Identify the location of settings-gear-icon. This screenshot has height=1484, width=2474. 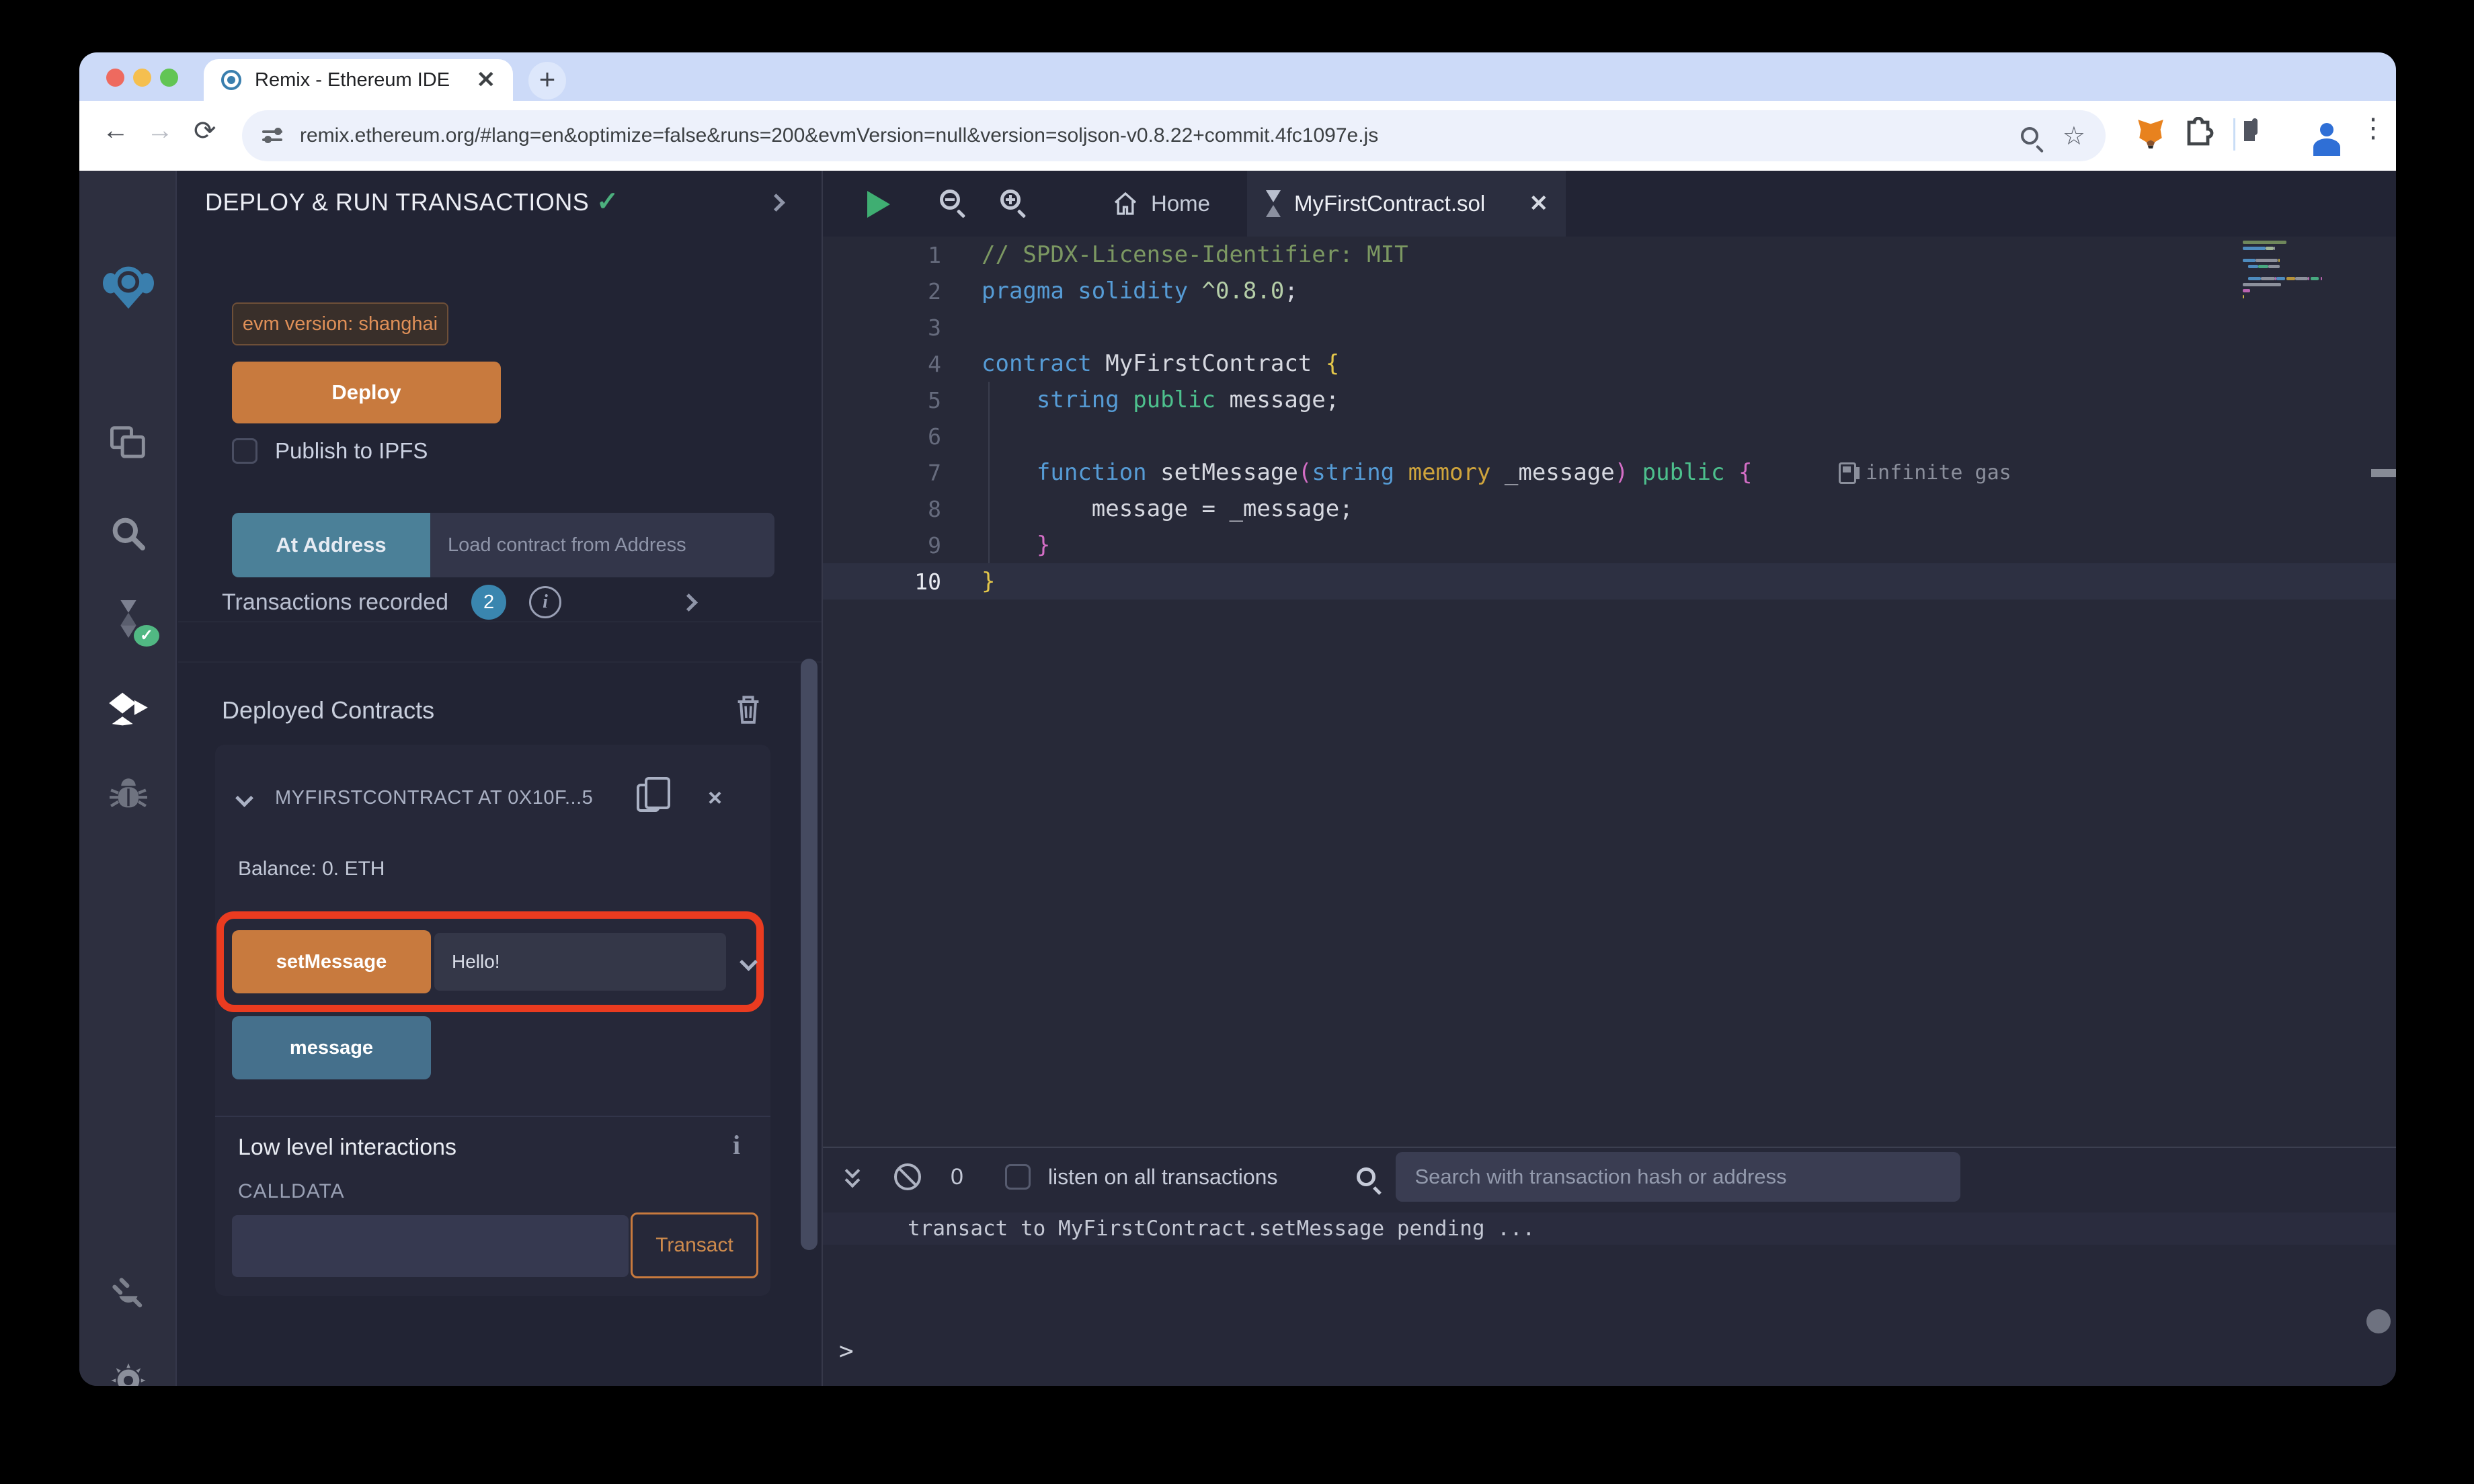
(128, 1374).